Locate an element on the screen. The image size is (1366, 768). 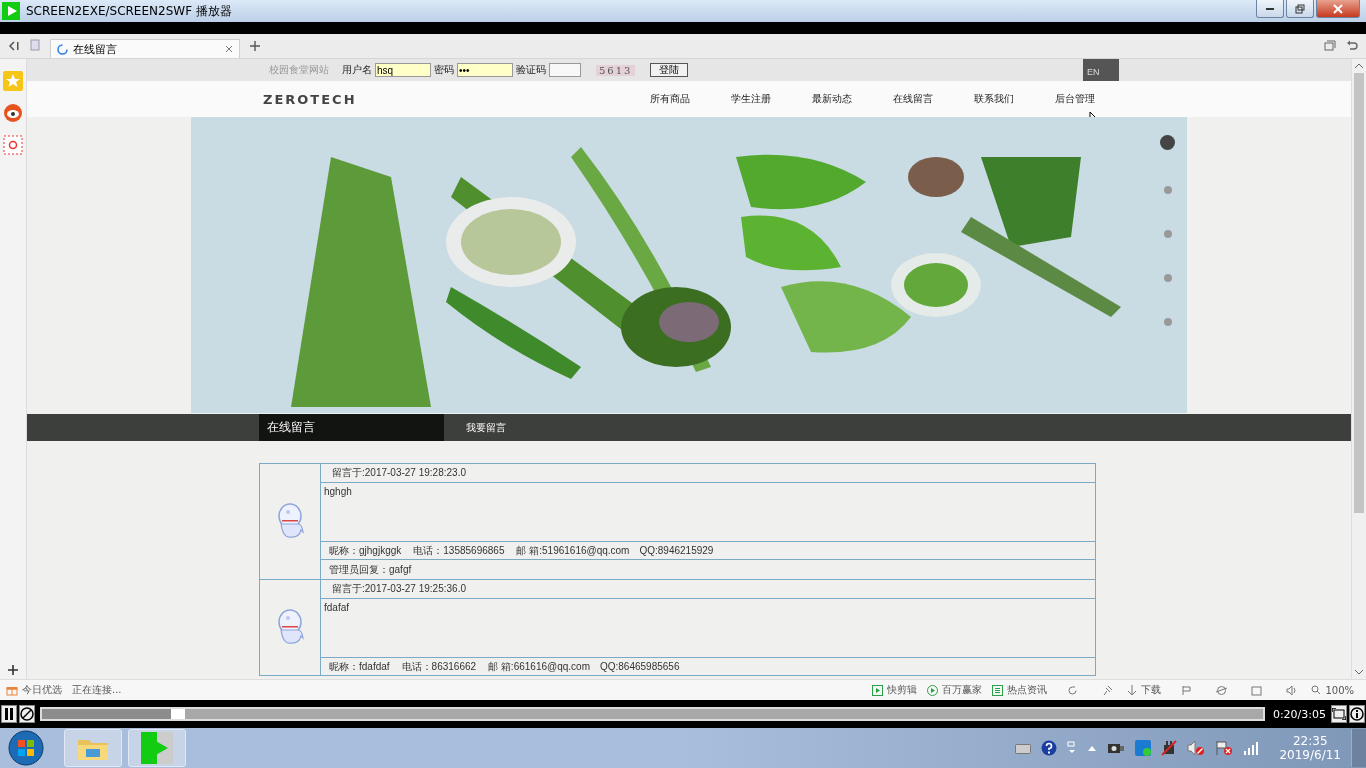
nav-link: 所有商品 is located at coordinates (669, 99).